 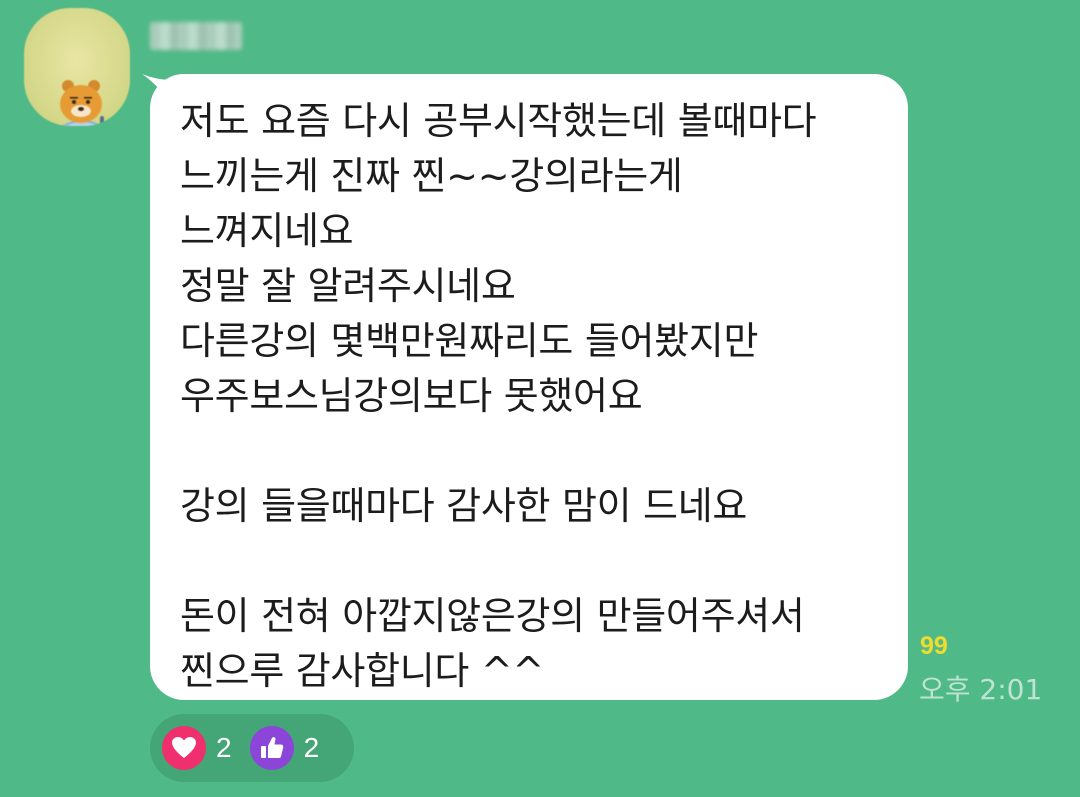 I want to click on message-line: 느껴지네요, so click(x=267, y=231).